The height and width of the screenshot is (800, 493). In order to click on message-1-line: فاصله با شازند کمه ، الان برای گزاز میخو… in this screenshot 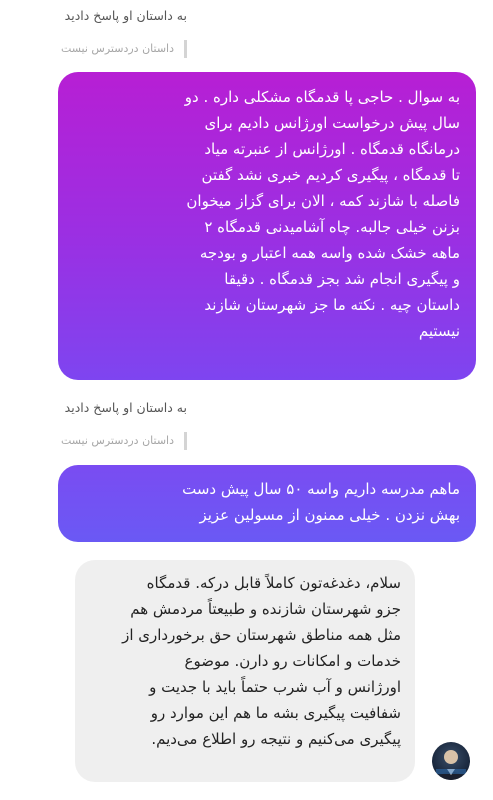, I will do `click(323, 201)`.